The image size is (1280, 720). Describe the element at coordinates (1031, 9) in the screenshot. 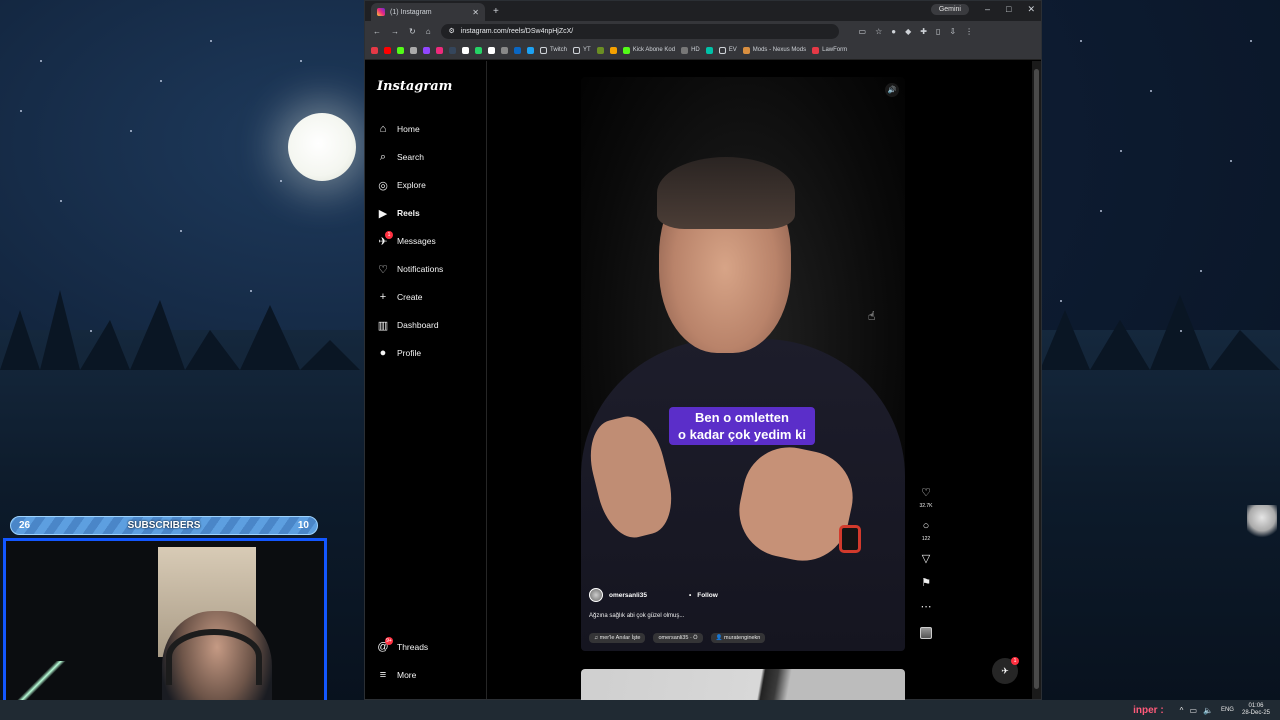

I see `close-window-button: ✕` at that location.